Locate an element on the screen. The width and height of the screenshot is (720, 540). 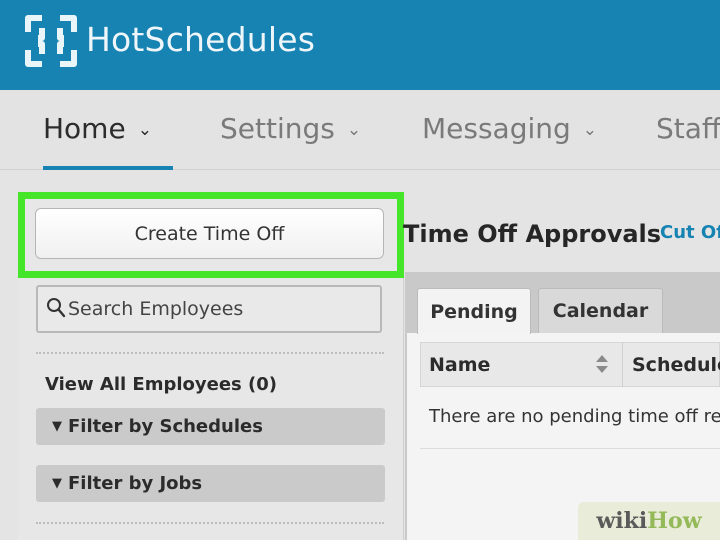
nav-item-home: Home ⌄ is located at coordinates (97, 128).